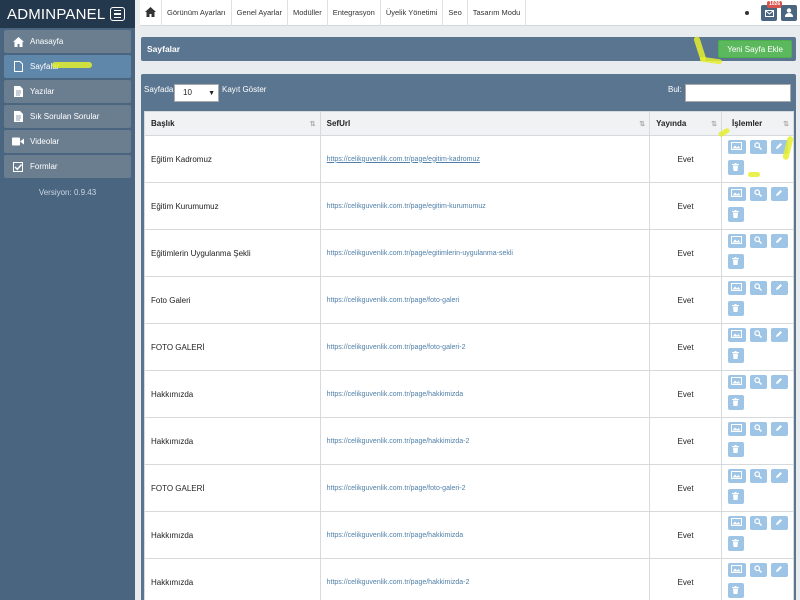  Describe the element at coordinates (232, 123) in the screenshot. I see `column-header-baslik: Başlık ⇅` at that location.